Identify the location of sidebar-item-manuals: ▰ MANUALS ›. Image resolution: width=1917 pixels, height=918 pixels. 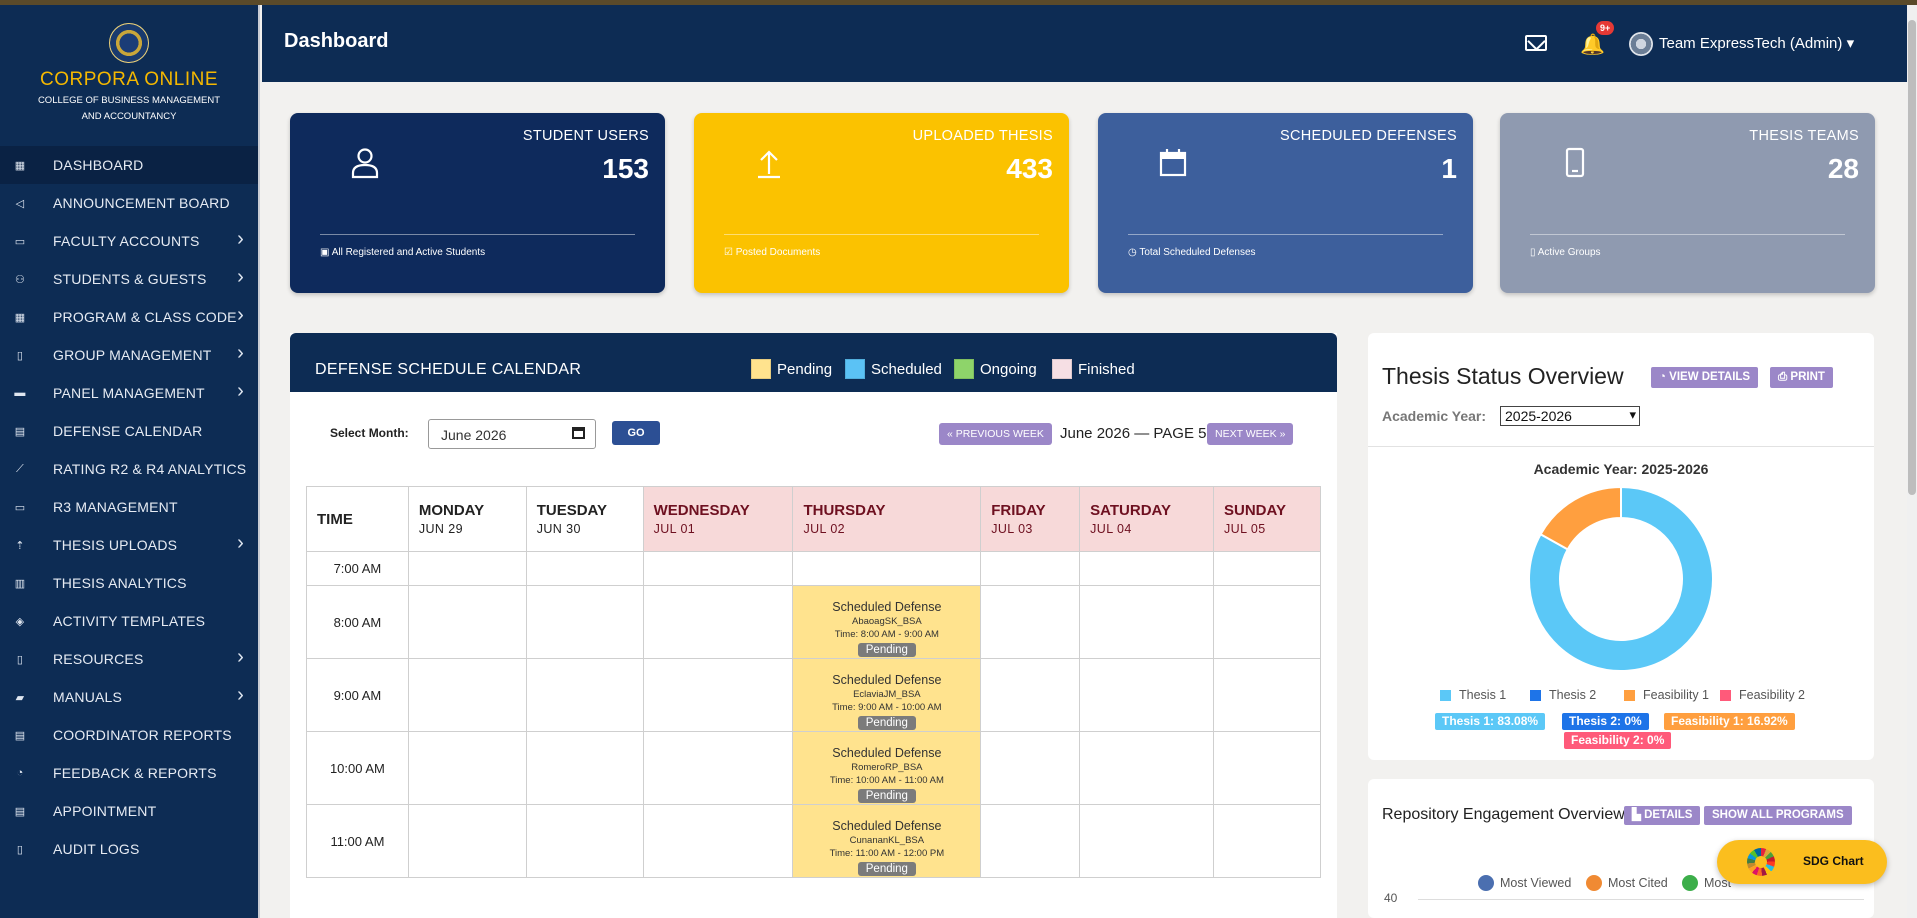
(129, 697).